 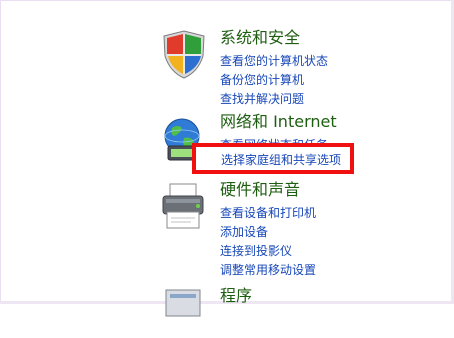 I want to click on highlight-box: 选择家庭组和共享选项, so click(x=273, y=158).